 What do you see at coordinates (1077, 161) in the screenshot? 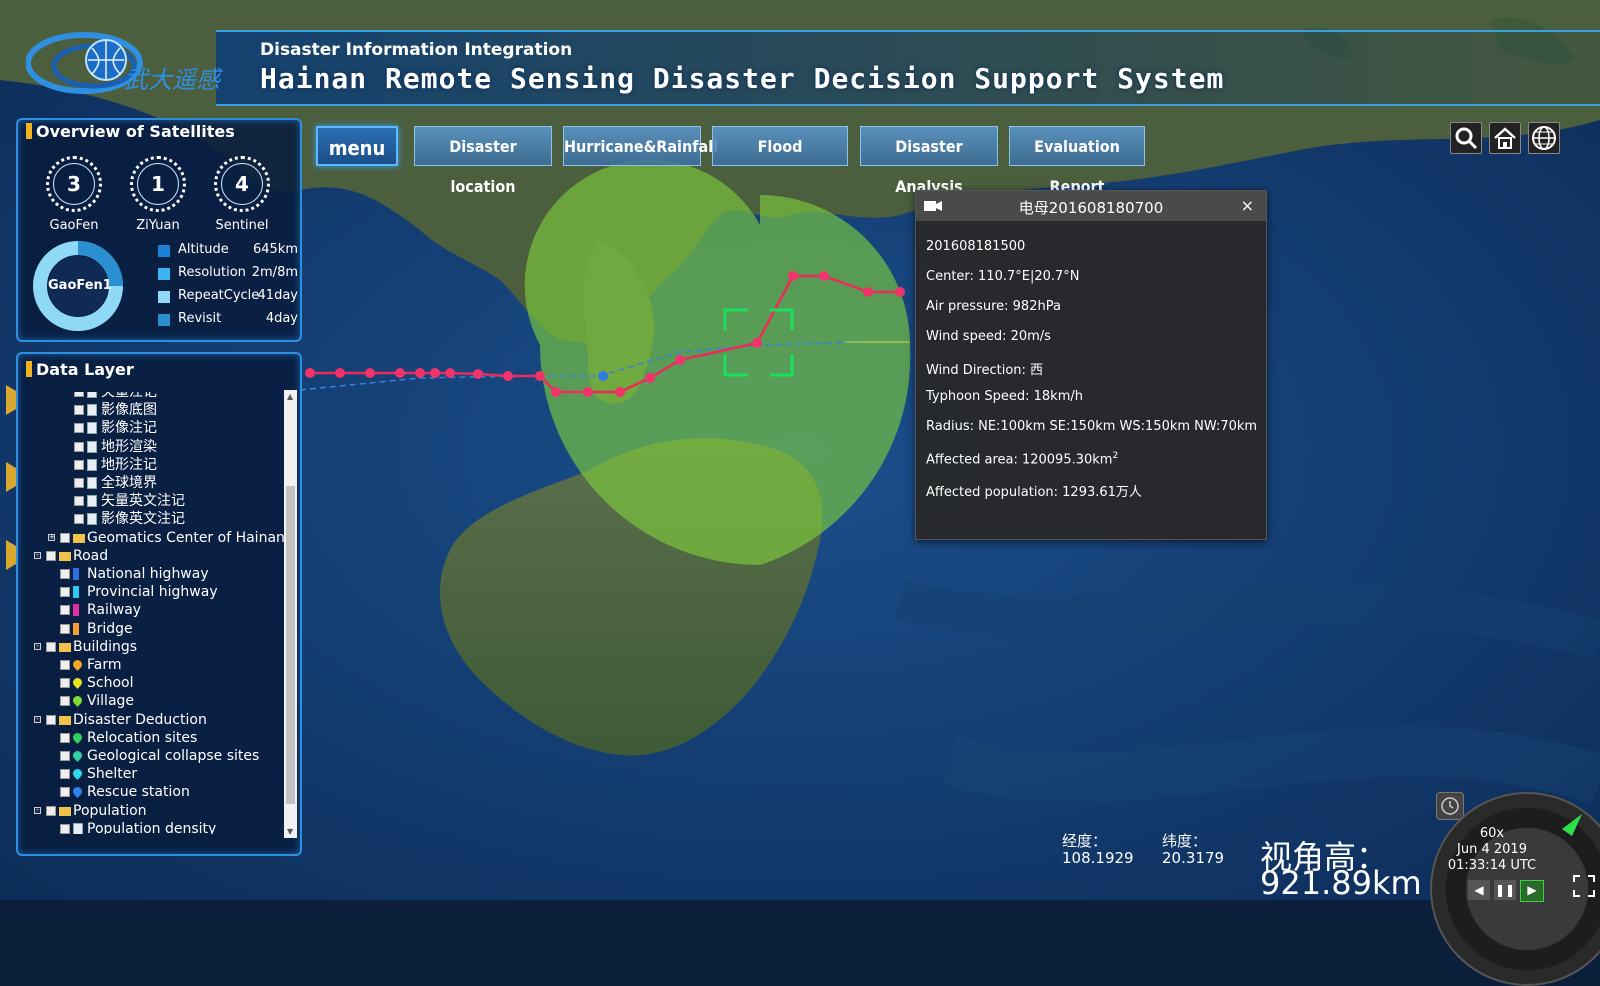
I see `nav-evaluation-report: Evaluation Report` at bounding box center [1077, 161].